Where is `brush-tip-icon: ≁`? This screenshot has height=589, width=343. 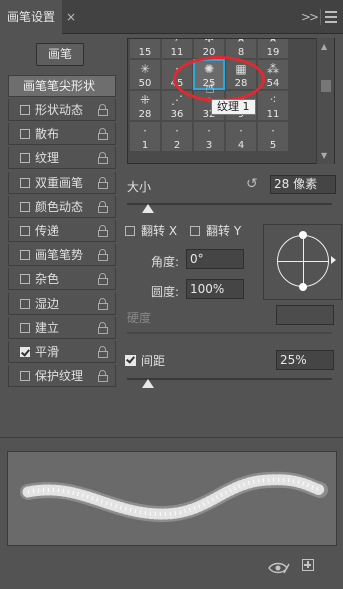
brush-tip-icon: ≁ is located at coordinates (177, 41).